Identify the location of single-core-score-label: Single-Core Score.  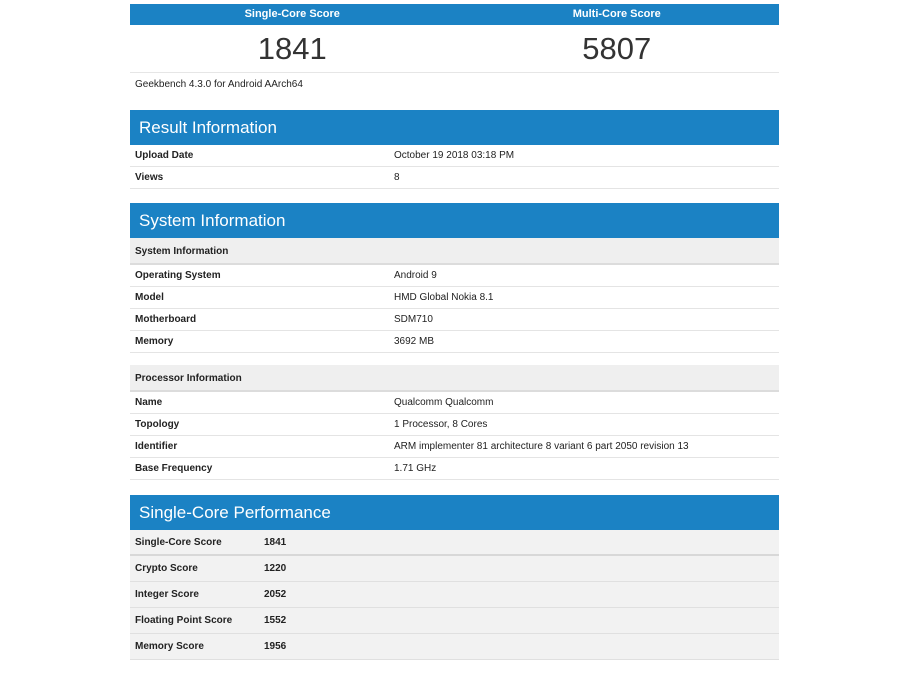
(292, 14).